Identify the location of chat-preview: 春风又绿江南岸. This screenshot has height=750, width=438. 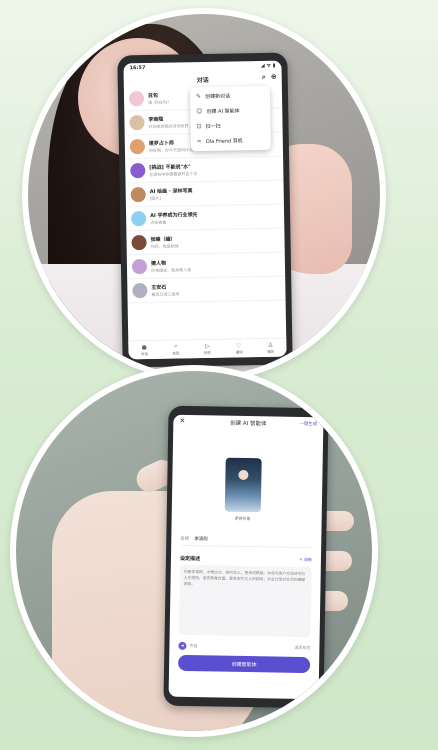
(165, 293).